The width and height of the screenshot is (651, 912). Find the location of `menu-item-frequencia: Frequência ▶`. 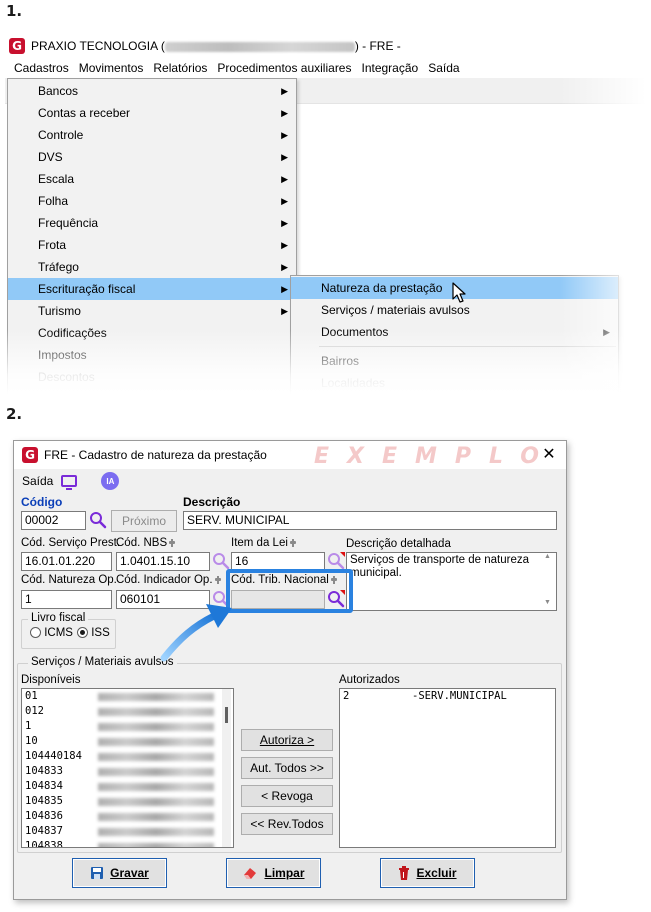

menu-item-frequencia: Frequência ▶ is located at coordinates (152, 223).